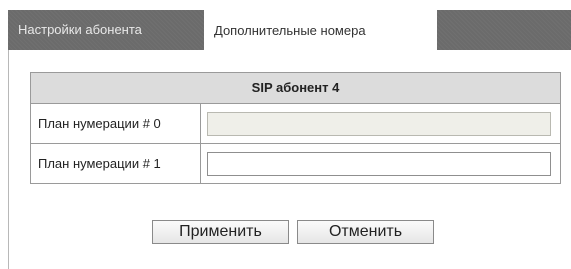 The image size is (571, 269). What do you see at coordinates (365, 232) in the screenshot?
I see `cancel-button: Отменить` at bounding box center [365, 232].